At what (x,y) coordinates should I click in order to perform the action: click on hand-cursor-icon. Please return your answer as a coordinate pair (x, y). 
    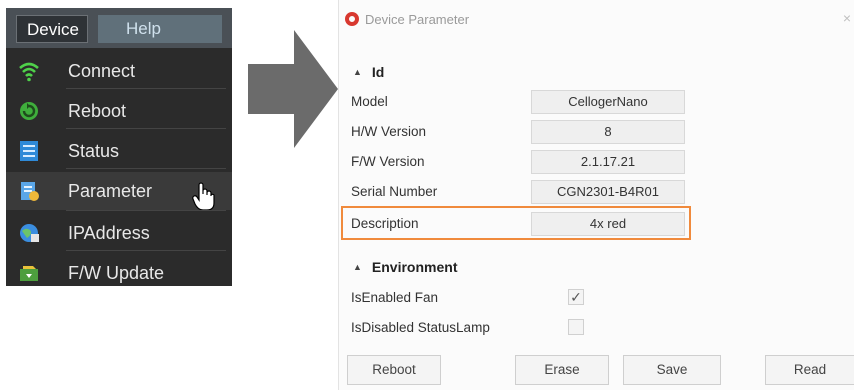
    Looking at the image, I should click on (203, 196).